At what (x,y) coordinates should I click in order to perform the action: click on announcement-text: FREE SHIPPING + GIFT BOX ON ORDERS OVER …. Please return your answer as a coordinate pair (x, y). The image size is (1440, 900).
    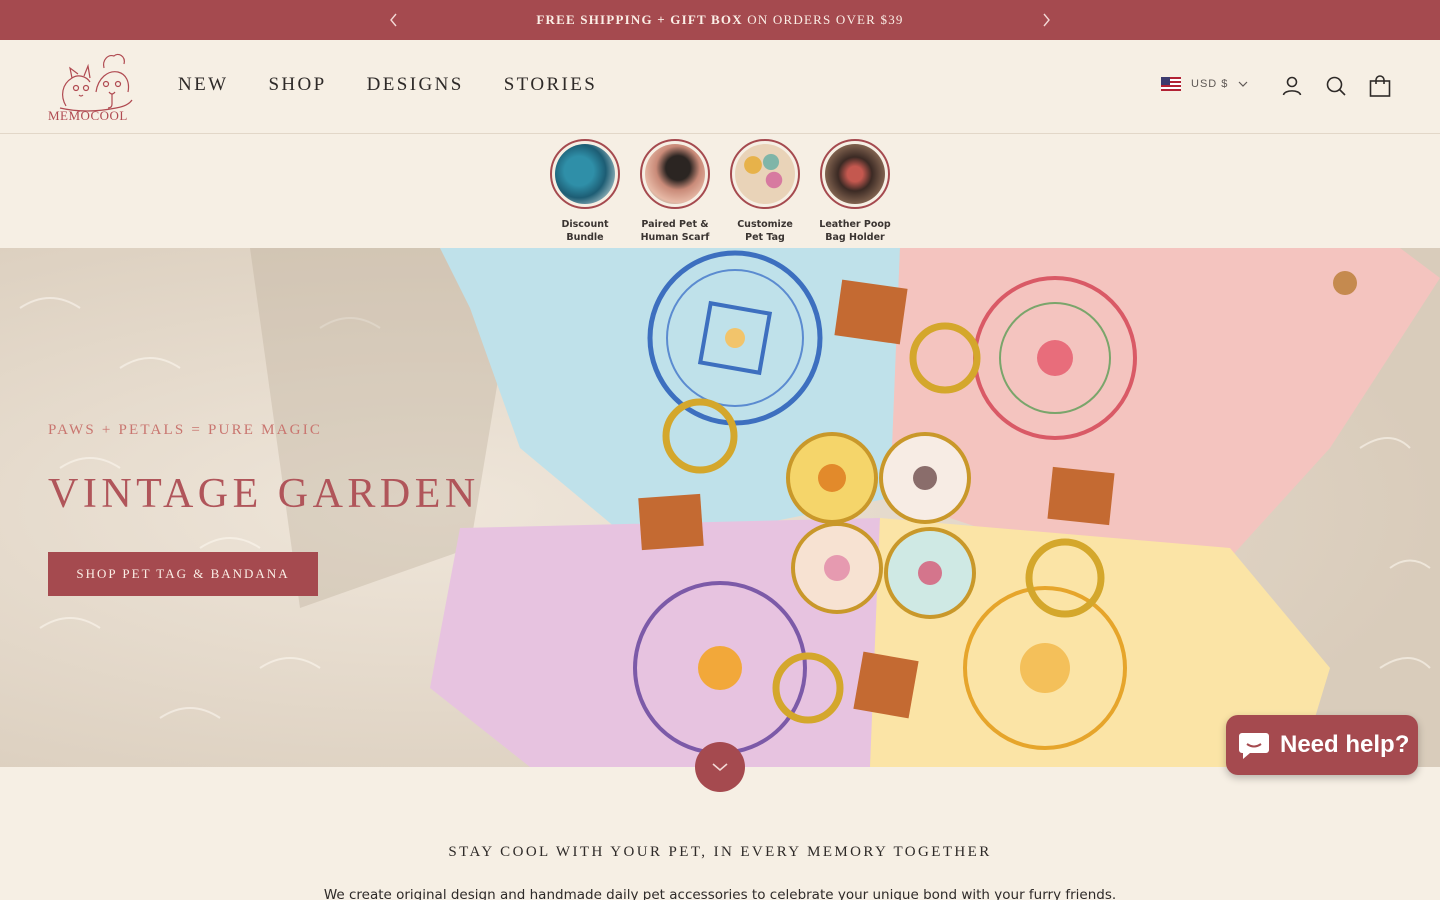
    Looking at the image, I should click on (719, 20).